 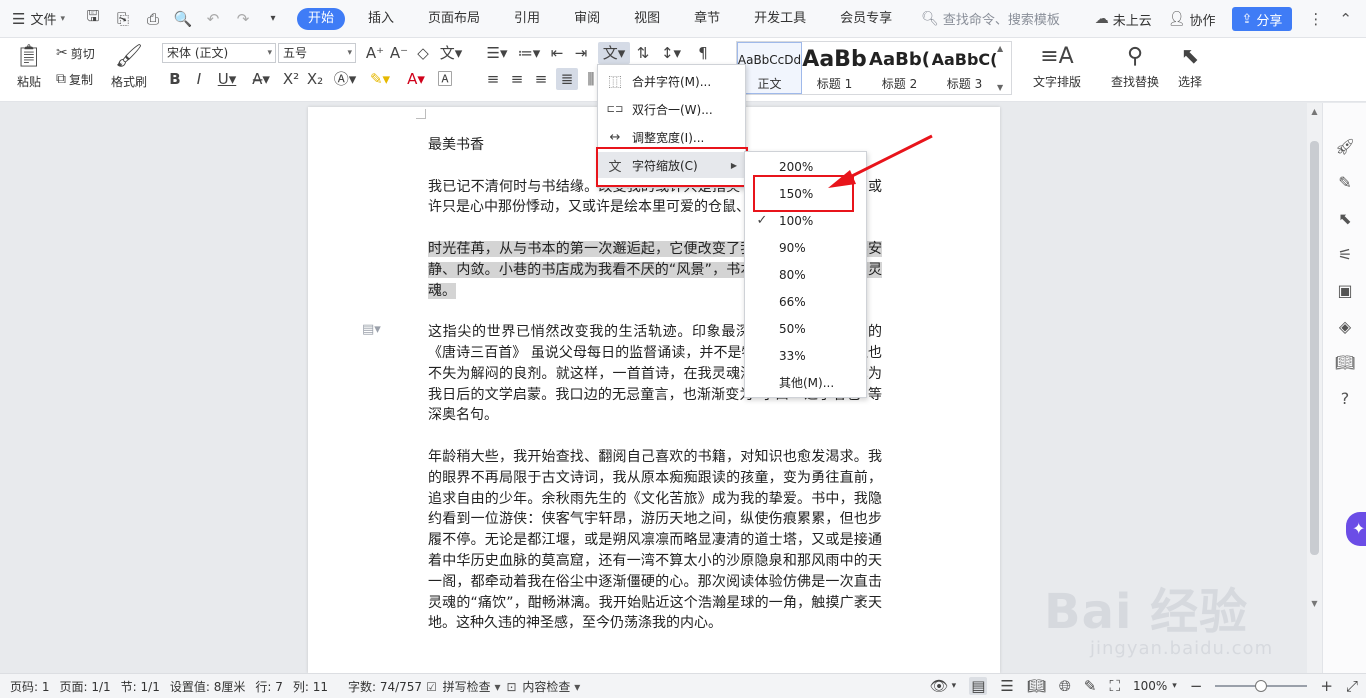 What do you see at coordinates (273, 19) in the screenshot?
I see `customize-toolbar-icon: ▾` at bounding box center [273, 19].